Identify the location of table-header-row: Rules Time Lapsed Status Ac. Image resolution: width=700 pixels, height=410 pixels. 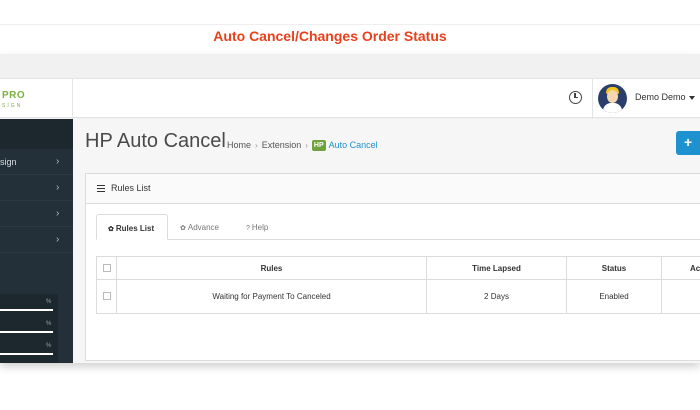
(398, 268).